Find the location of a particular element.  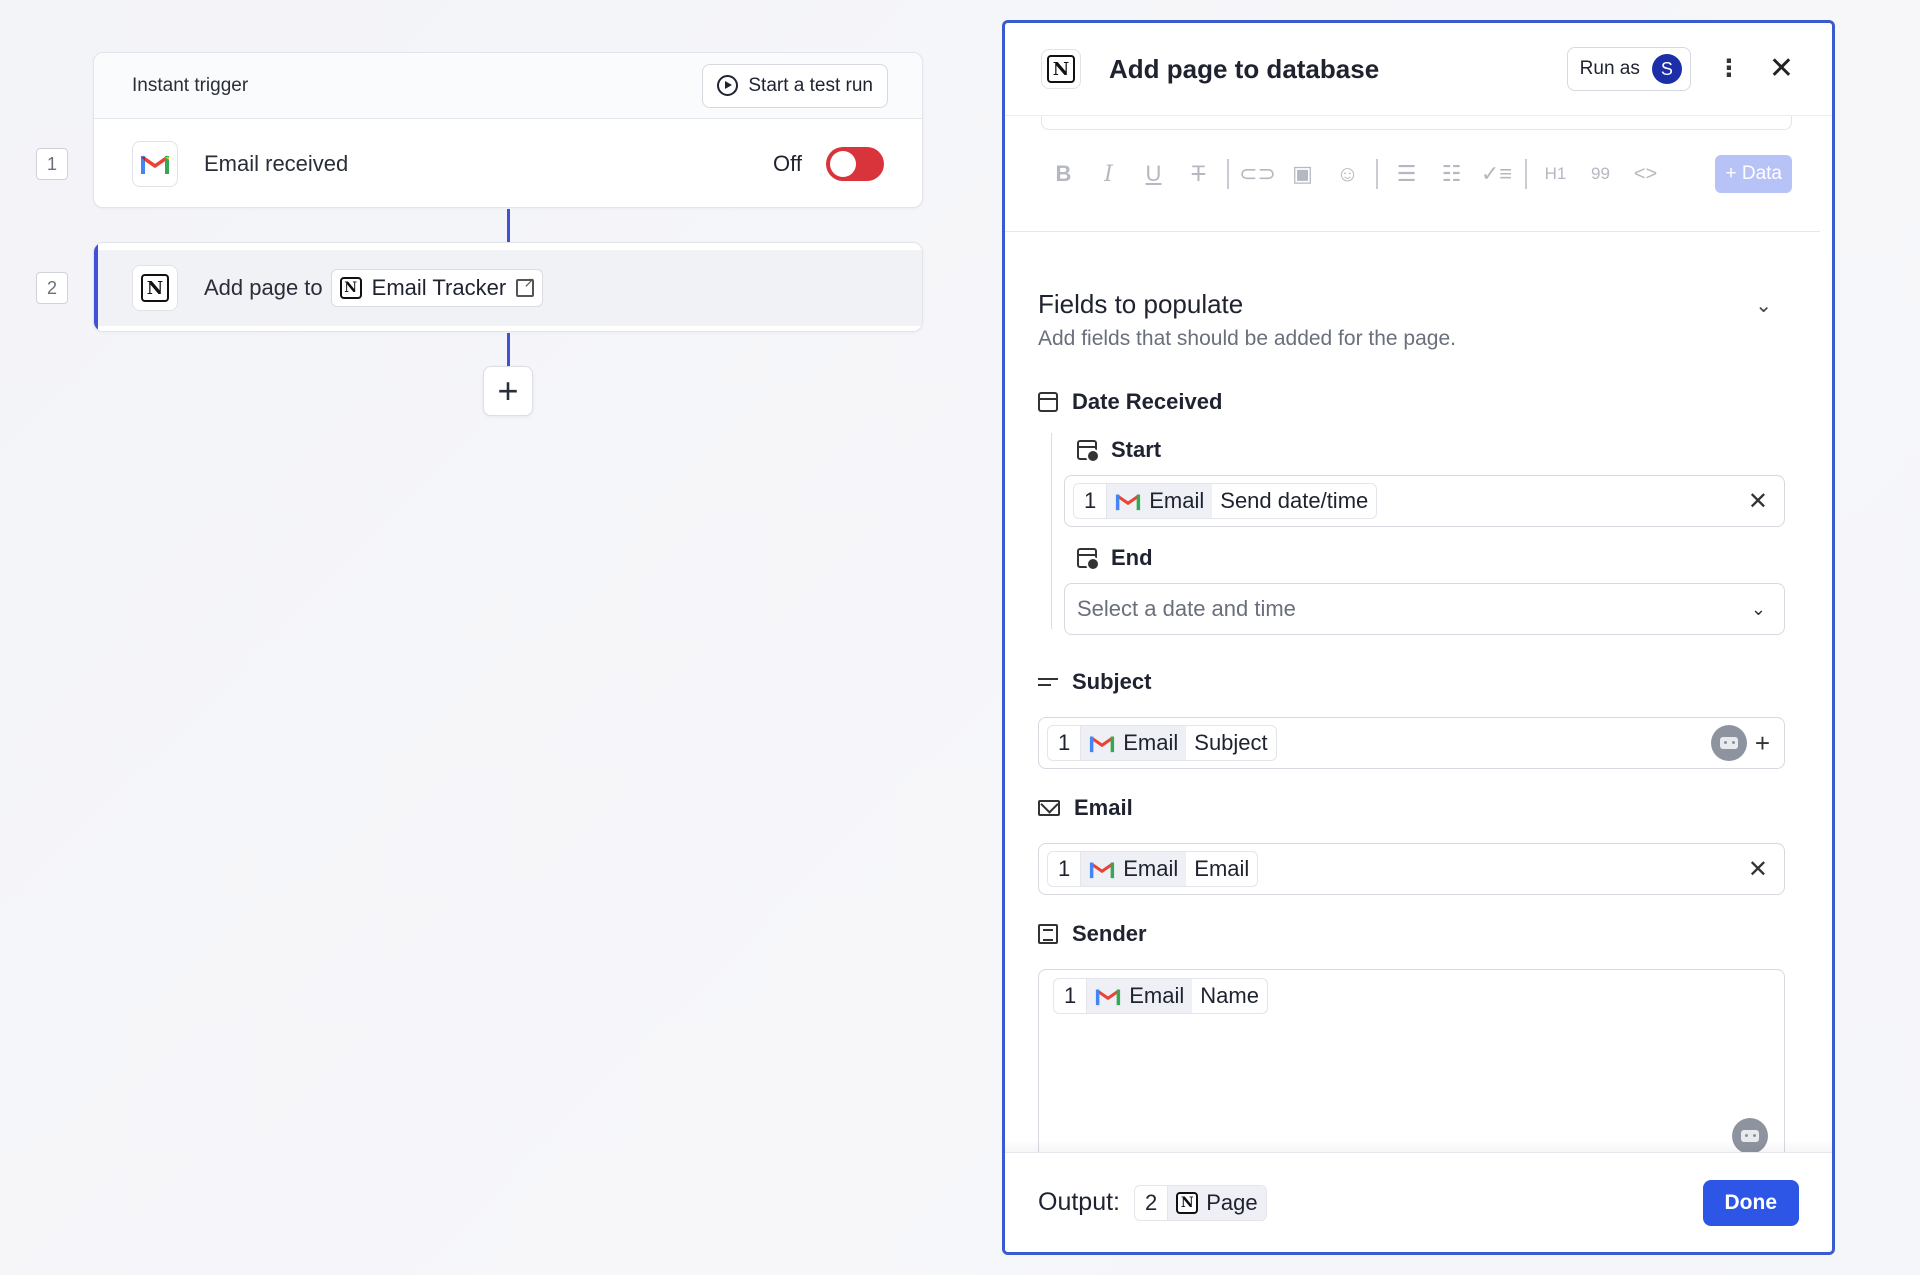

editor-box-edge is located at coordinates (1416, 123).